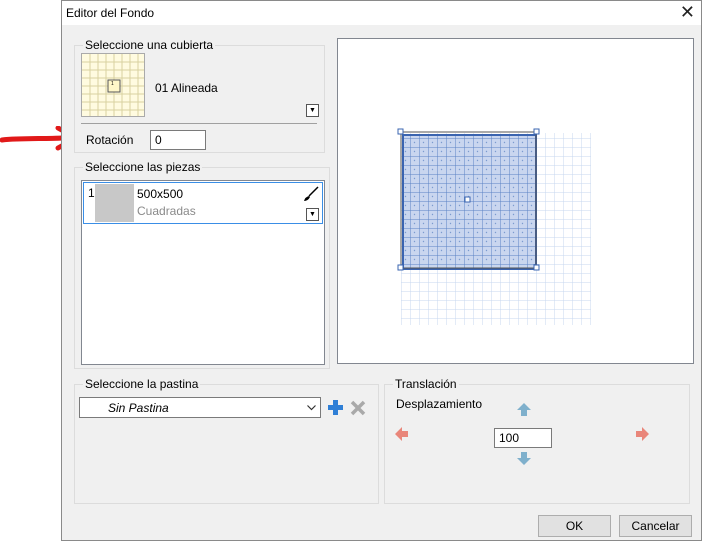 The height and width of the screenshot is (544, 704). Describe the element at coordinates (138, 408) in the screenshot. I see `pastina-selected-value: Sin Pastina` at that location.